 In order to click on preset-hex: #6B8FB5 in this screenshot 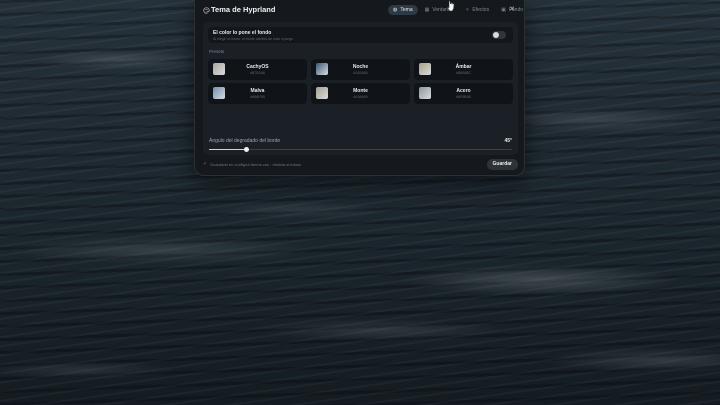, I will do `click(257, 97)`.